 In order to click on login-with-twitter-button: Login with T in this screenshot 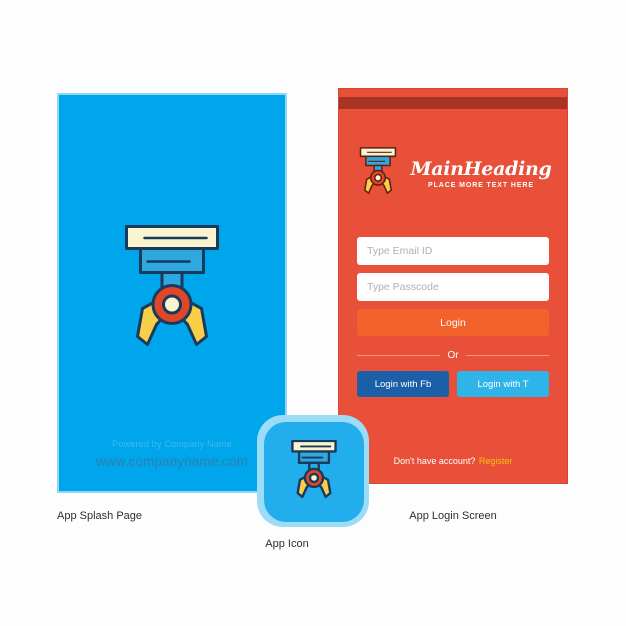, I will do `click(503, 384)`.